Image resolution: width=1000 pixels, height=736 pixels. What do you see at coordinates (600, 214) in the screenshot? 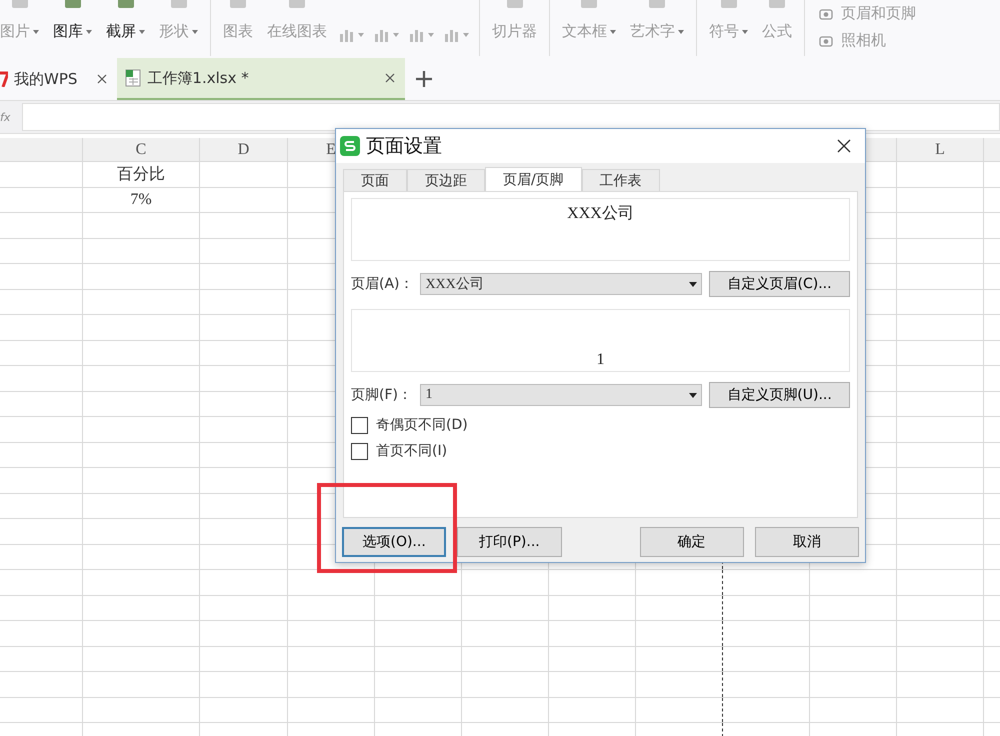
I see `preview-text: XXX公司` at bounding box center [600, 214].